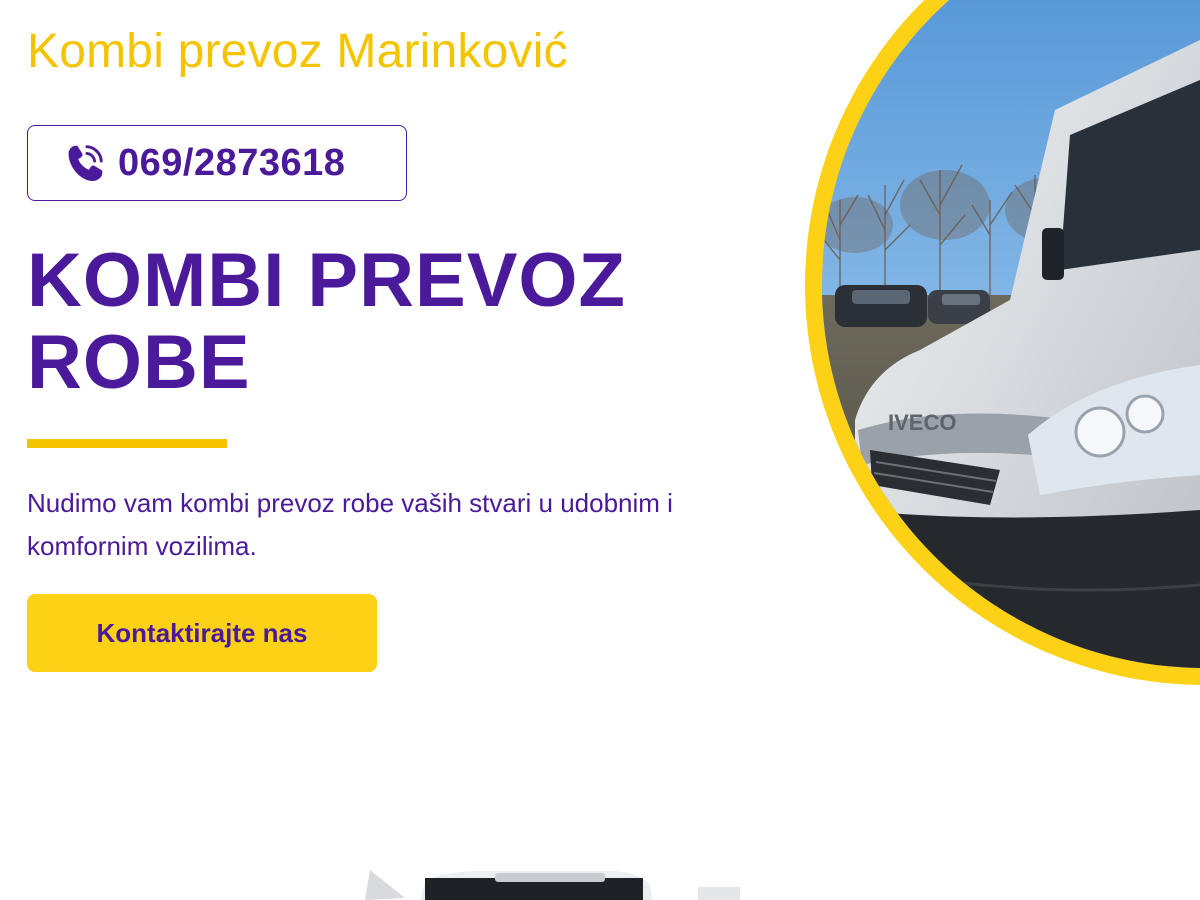  I want to click on hero-title-line-1: KOMBI PREVOZ, so click(326, 280).